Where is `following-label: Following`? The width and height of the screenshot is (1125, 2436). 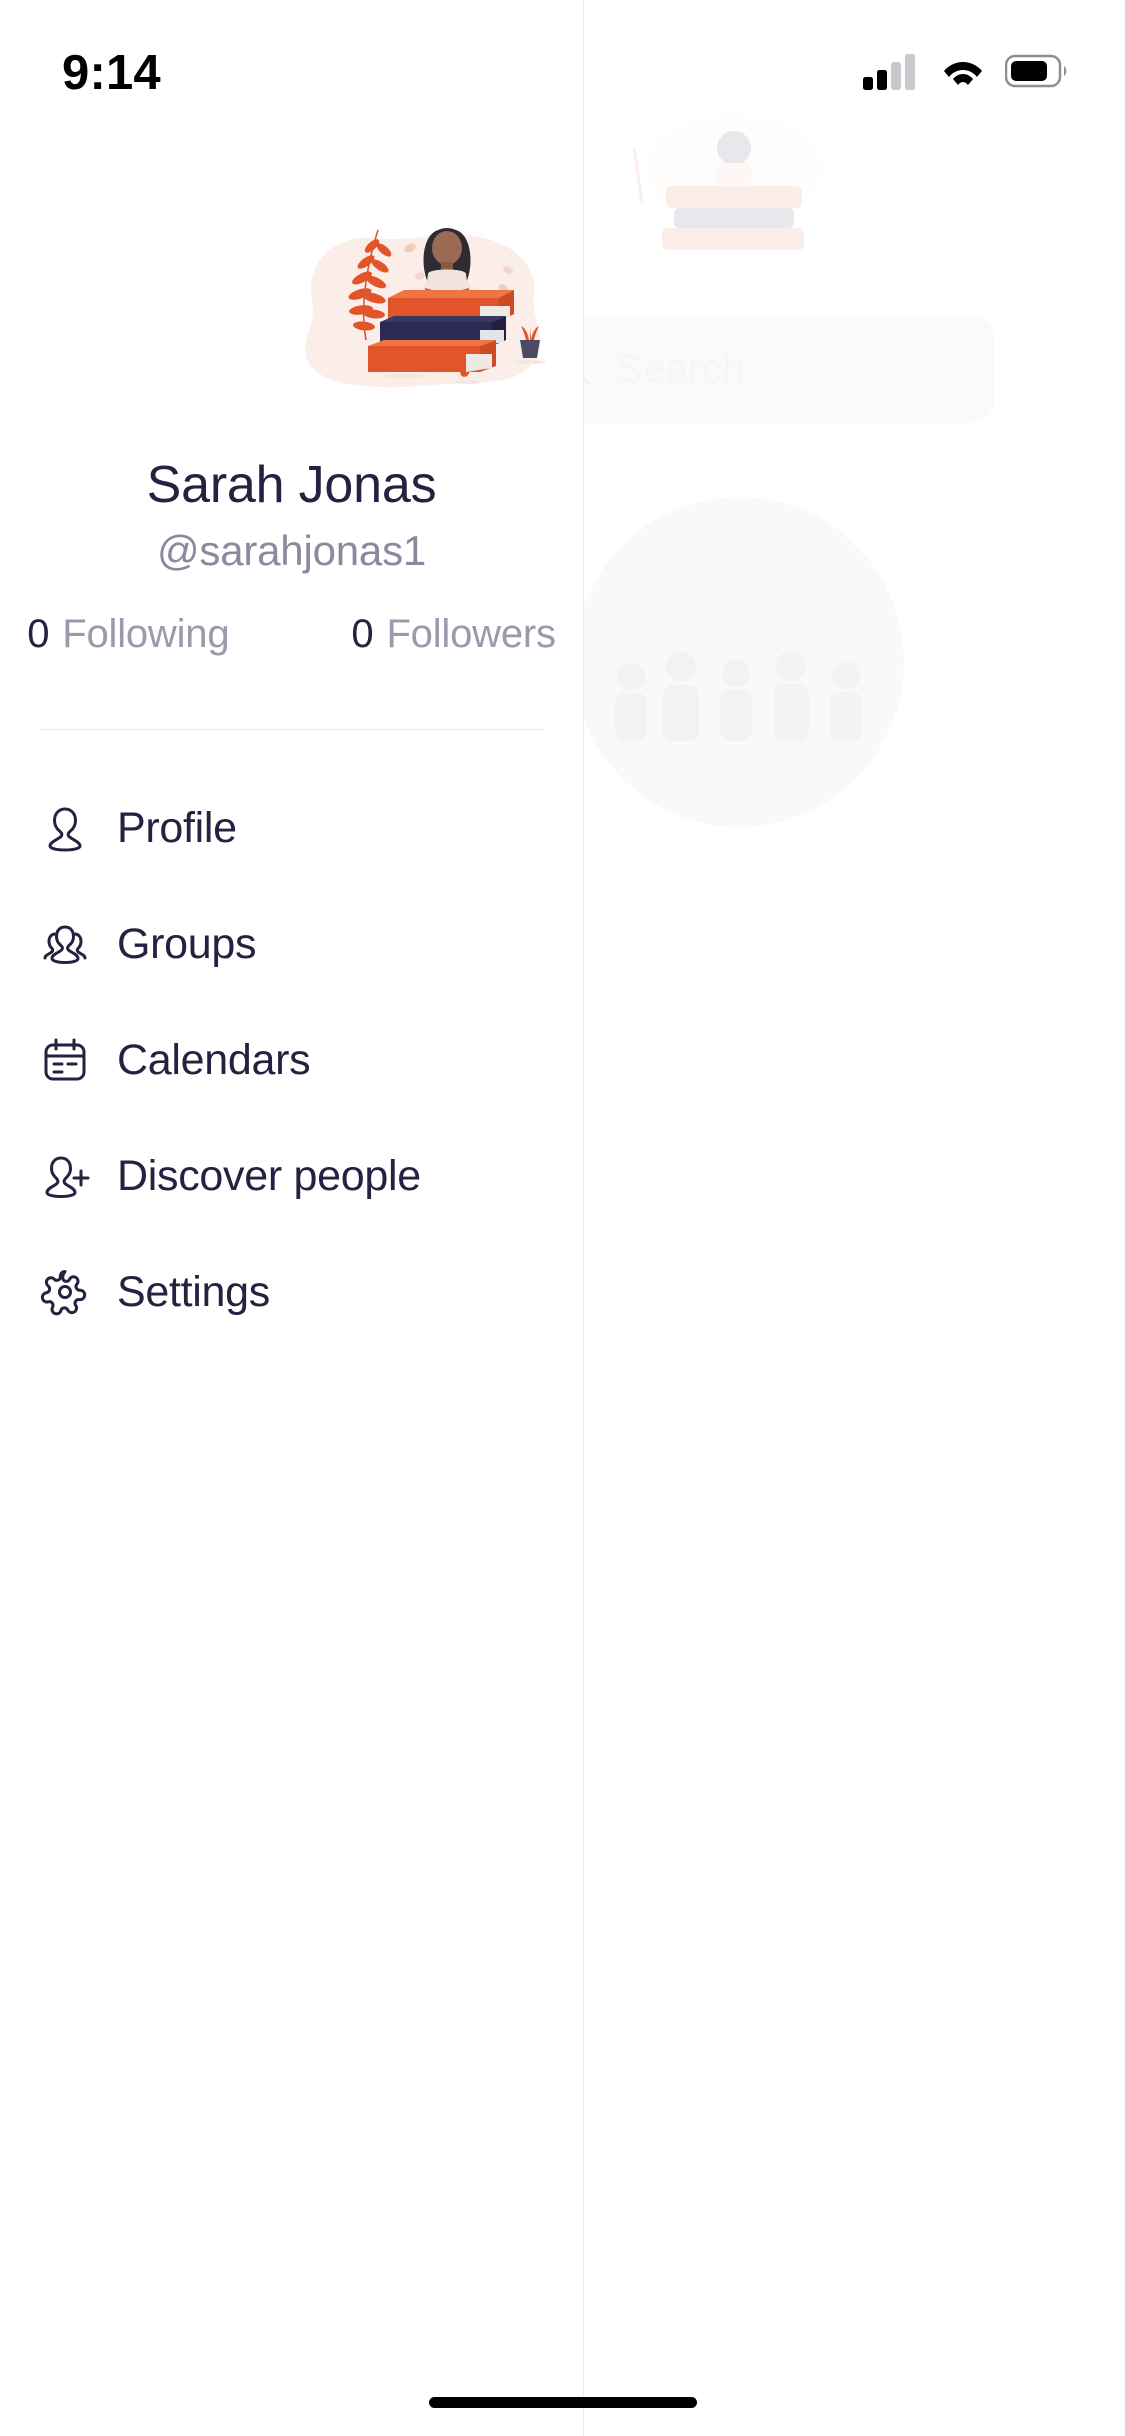 following-label: Following is located at coordinates (146, 634).